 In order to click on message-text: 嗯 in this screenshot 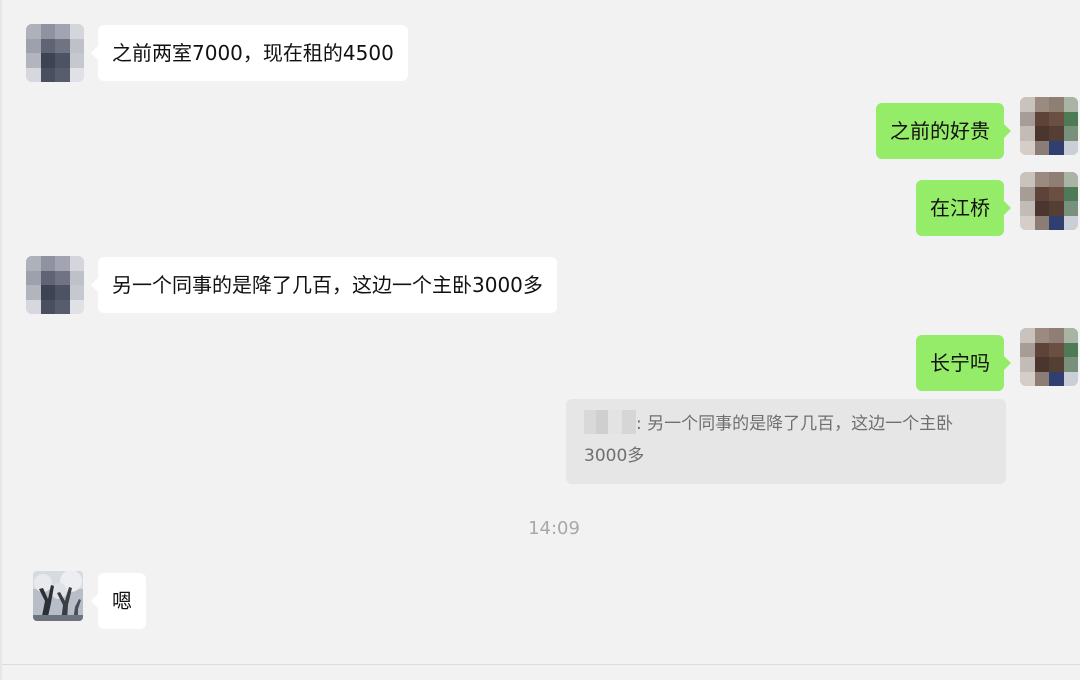, I will do `click(122, 601)`.